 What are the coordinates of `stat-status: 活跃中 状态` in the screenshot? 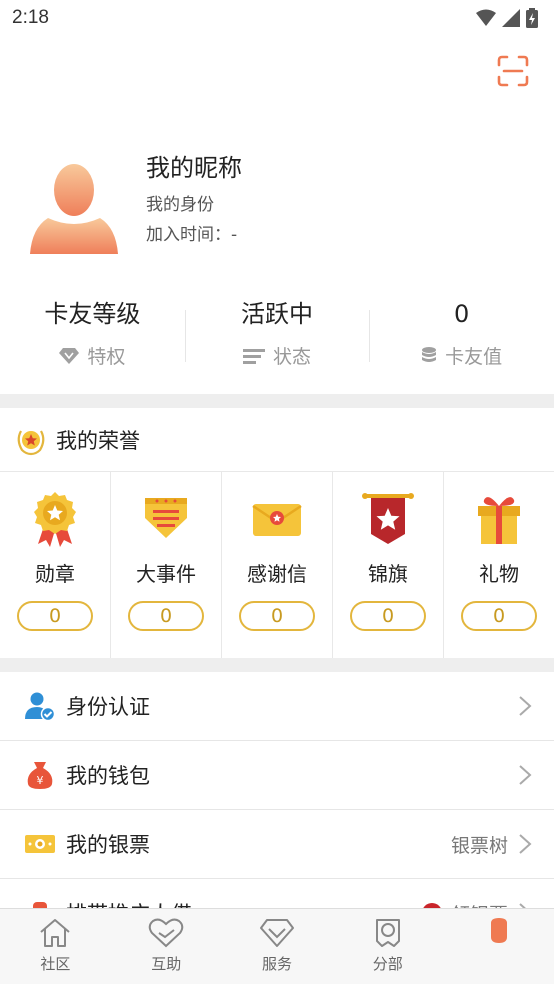 It's located at (277, 338).